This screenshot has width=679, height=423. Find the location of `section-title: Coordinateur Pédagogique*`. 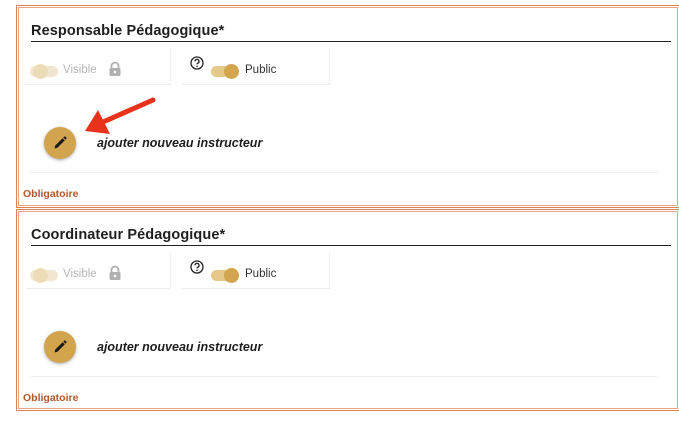

section-title: Coordinateur Pédagogique* is located at coordinates (128, 235).